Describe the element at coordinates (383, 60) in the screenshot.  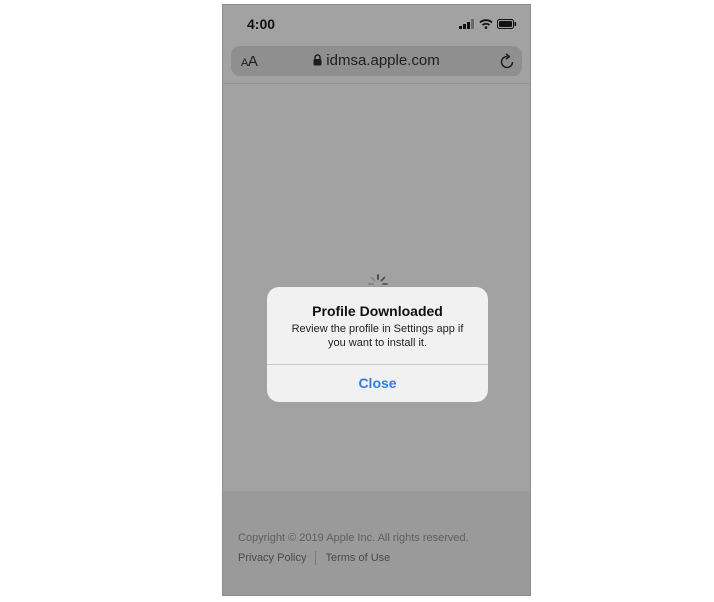
I see `url-text: idmsa.apple.com` at that location.